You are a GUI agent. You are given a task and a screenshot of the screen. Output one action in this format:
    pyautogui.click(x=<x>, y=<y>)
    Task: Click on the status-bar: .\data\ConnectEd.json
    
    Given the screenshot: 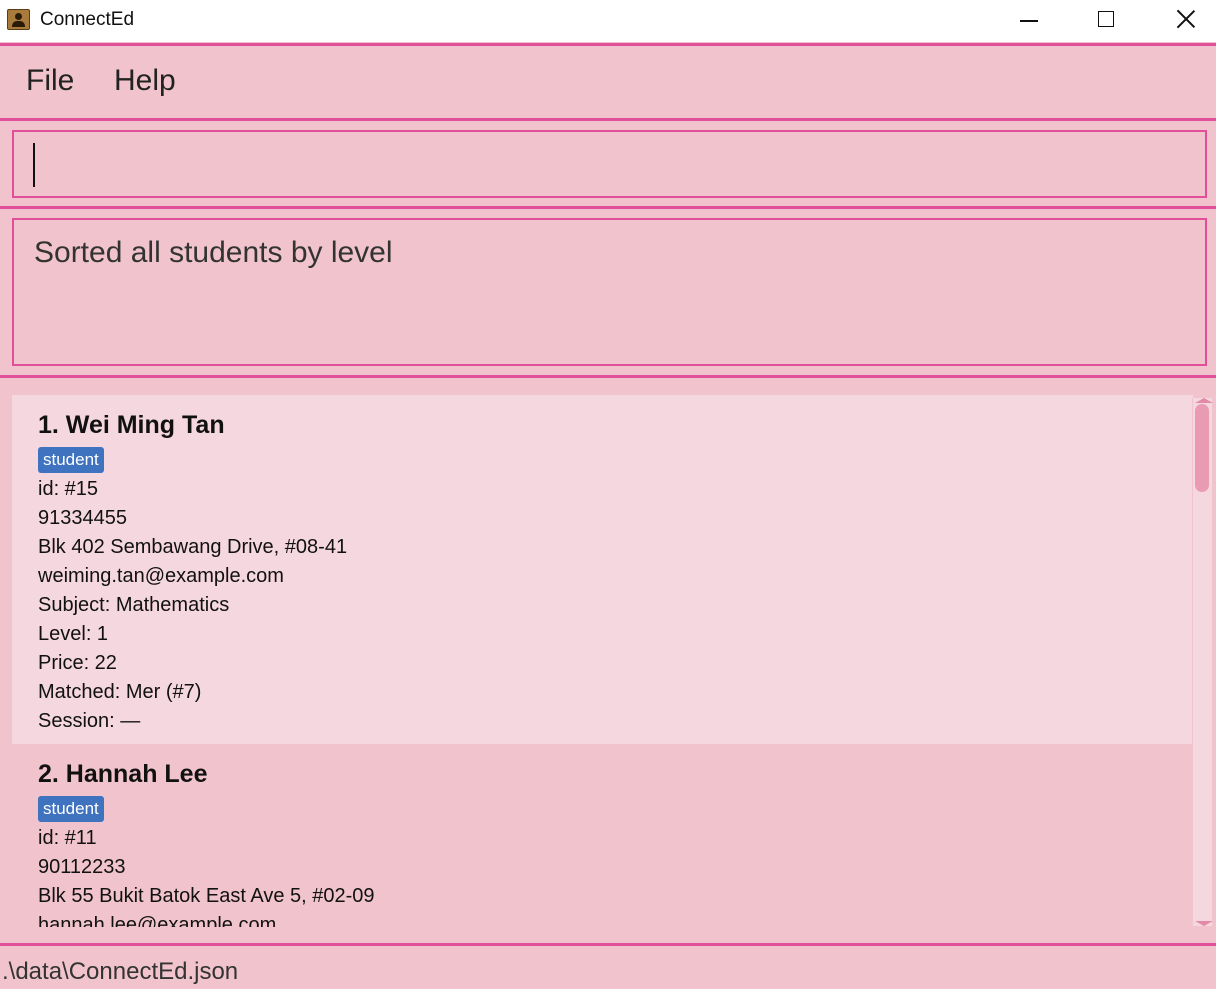 What is the action you would take?
    pyautogui.click(x=608, y=968)
    